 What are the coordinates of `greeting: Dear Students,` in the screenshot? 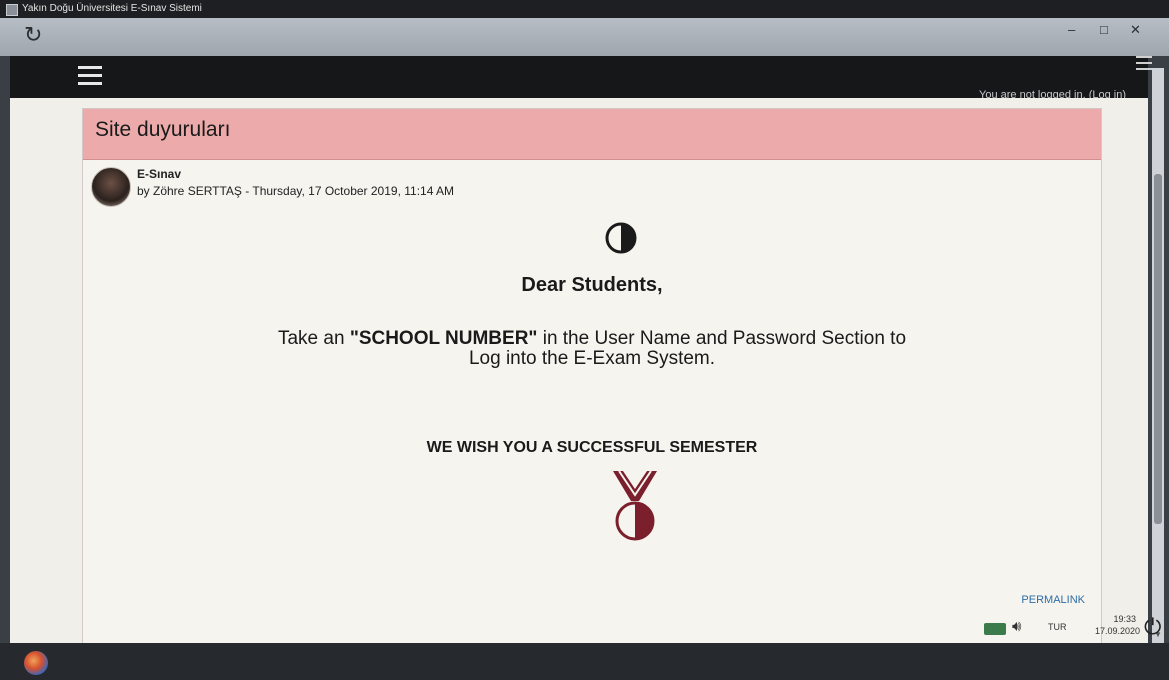 It's located at (592, 285).